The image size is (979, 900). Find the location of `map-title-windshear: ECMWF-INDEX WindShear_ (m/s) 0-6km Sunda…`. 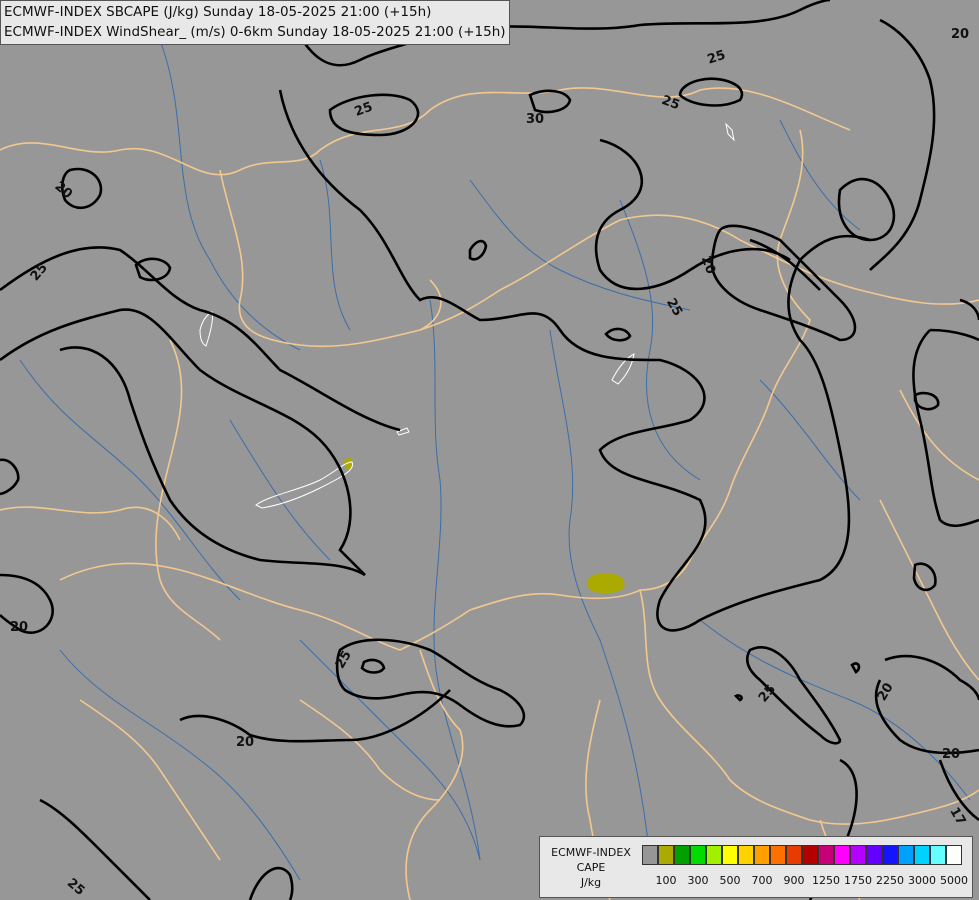

map-title-windshear: ECMWF-INDEX WindShear_ (m/s) 0-6km Sunda… is located at coordinates (255, 32).